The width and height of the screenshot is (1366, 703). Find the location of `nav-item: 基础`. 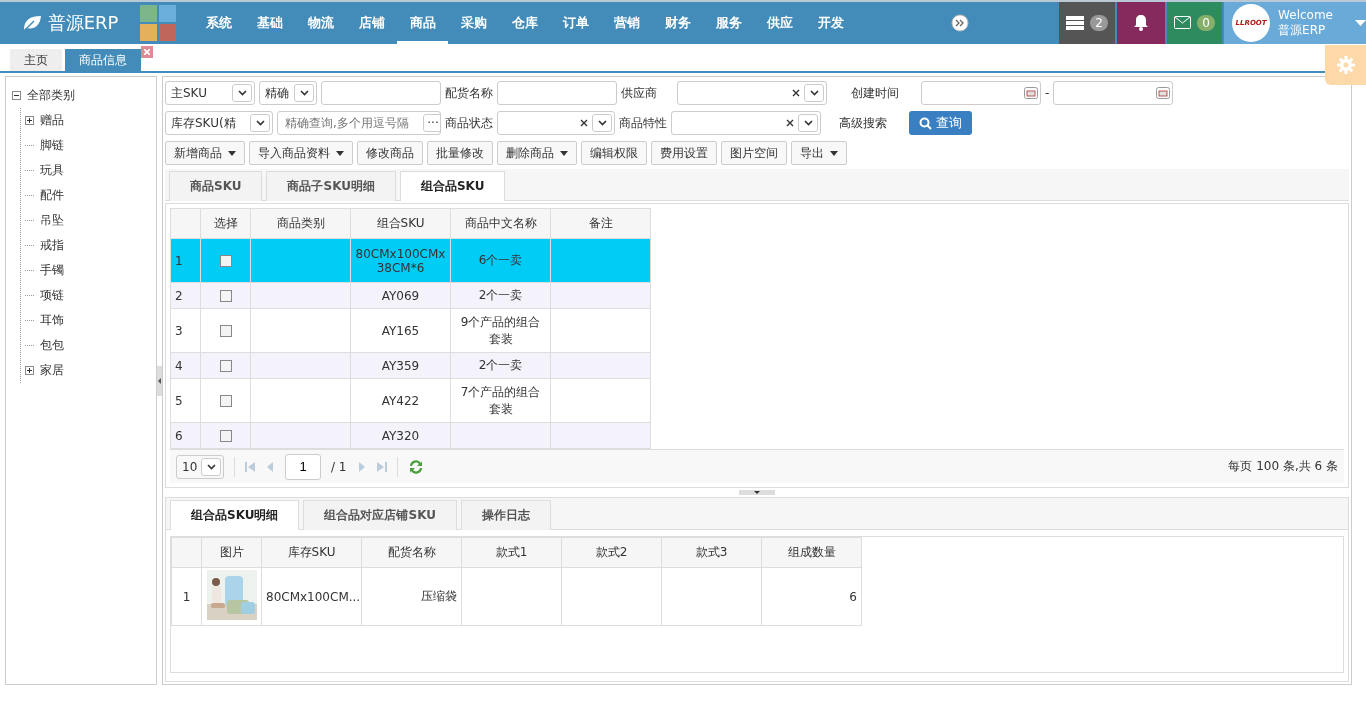

nav-item: 基础 is located at coordinates (269, 23).